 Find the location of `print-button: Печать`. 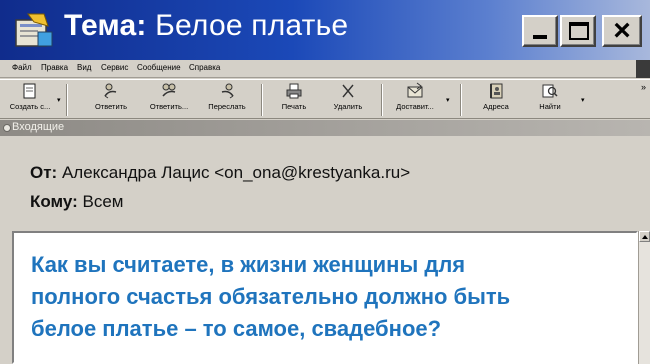

print-button: Печать is located at coordinates (294, 100).